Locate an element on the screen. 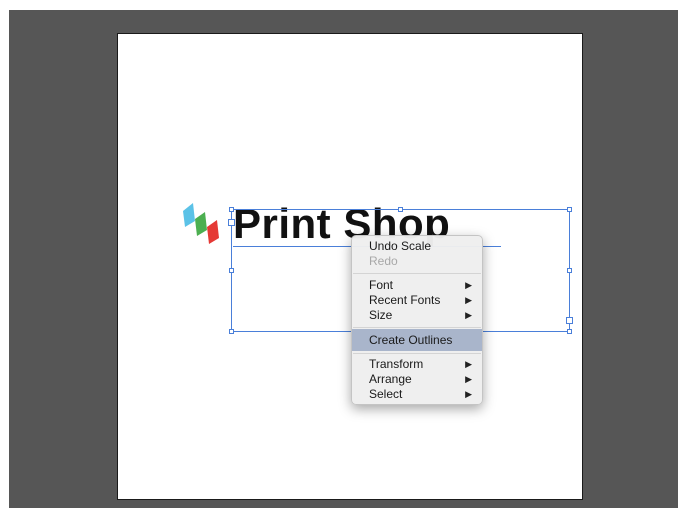  menu-item-transform: Transform ▶ is located at coordinates (417, 364).